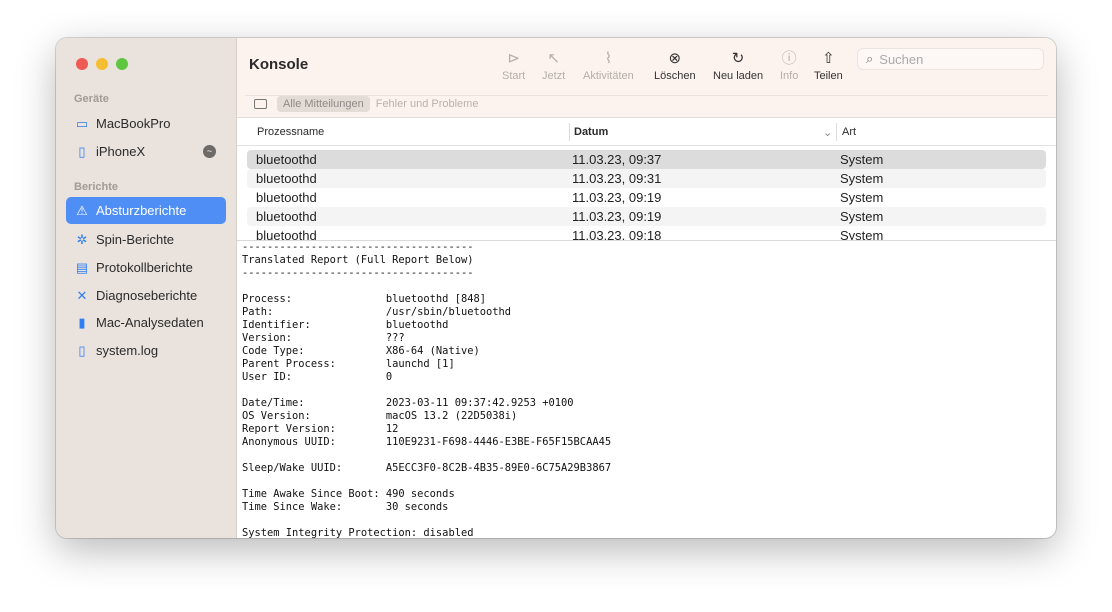  I want to click on sidebar-item-label: Absturzberichte, so click(141, 210).